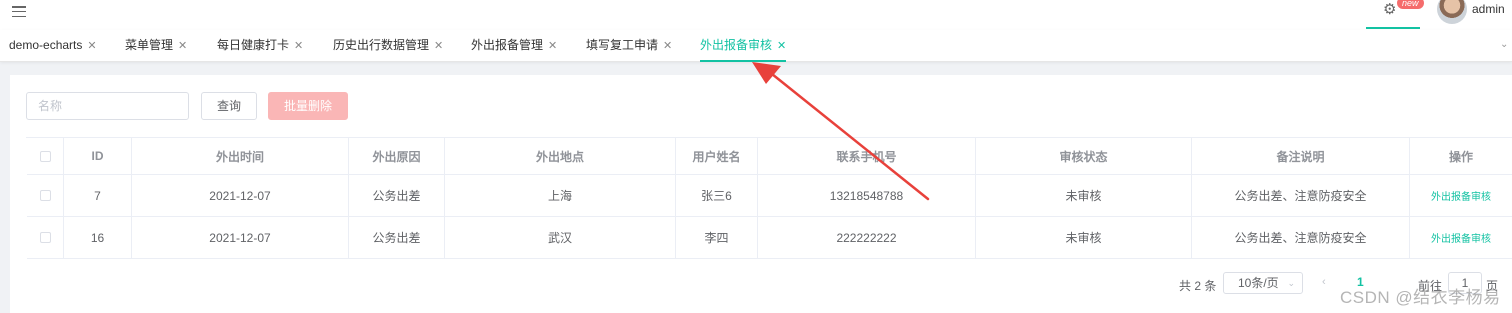 This screenshot has width=1512, height=313. I want to click on select-all-checkbox, so click(45, 156).